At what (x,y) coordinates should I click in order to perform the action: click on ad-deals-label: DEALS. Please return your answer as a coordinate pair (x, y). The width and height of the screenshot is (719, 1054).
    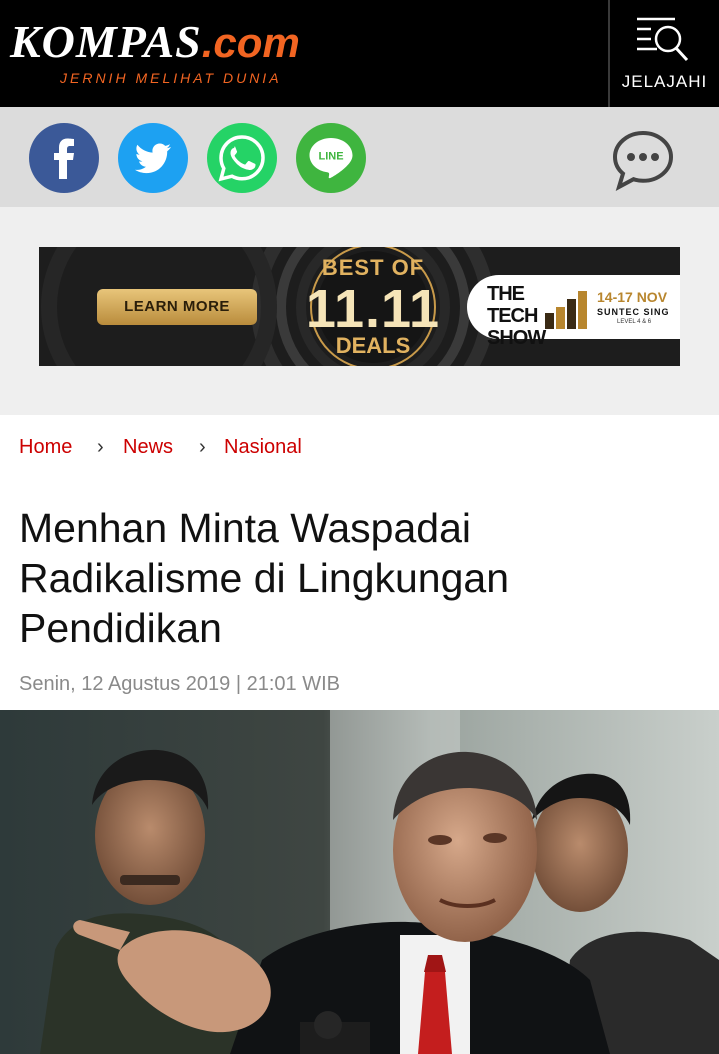
    Looking at the image, I should click on (373, 345).